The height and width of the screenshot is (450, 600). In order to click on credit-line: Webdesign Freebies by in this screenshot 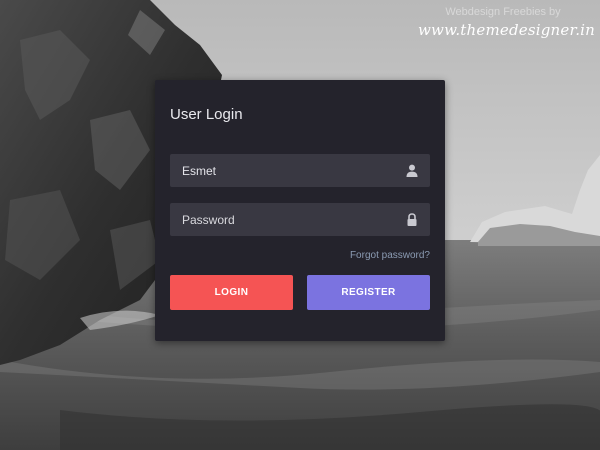, I will do `click(503, 12)`.